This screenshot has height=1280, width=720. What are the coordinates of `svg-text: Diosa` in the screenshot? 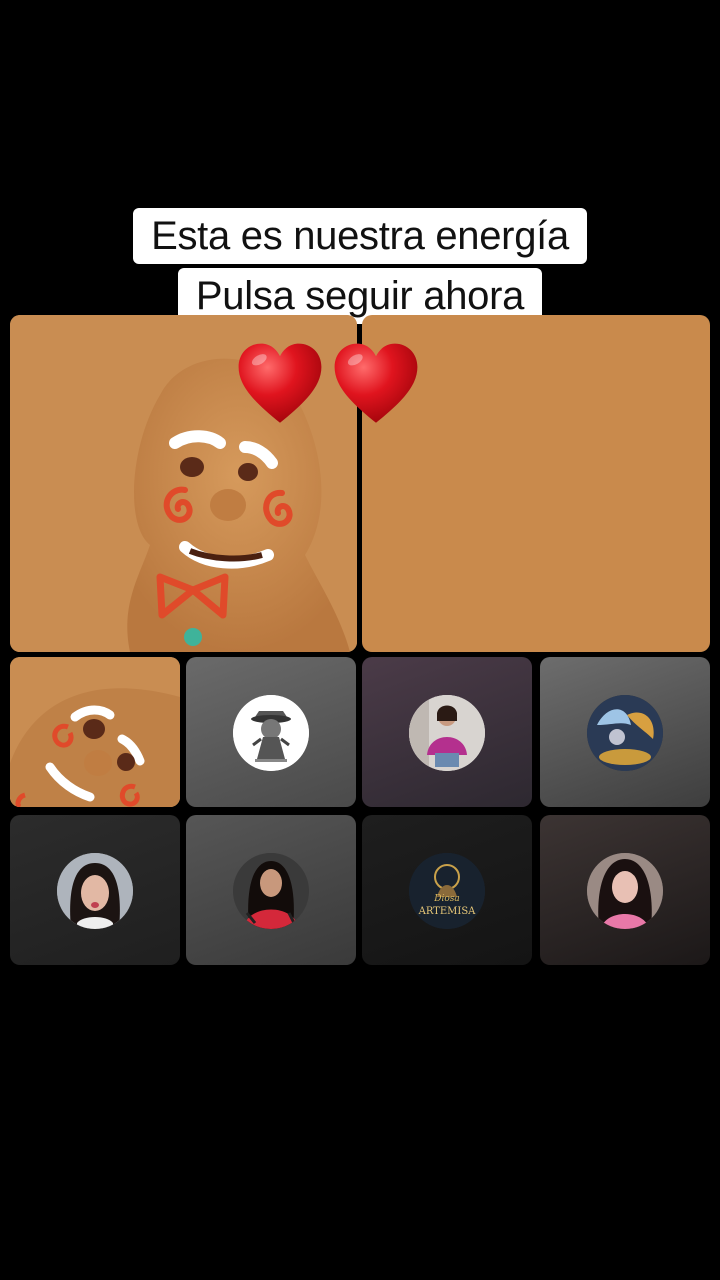 It's located at (446, 899).